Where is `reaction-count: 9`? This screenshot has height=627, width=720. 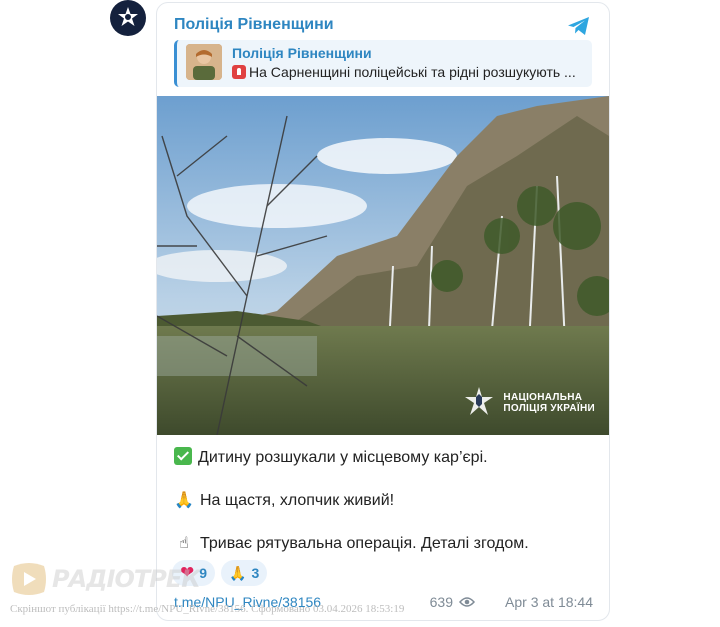 reaction-count: 9 is located at coordinates (203, 573).